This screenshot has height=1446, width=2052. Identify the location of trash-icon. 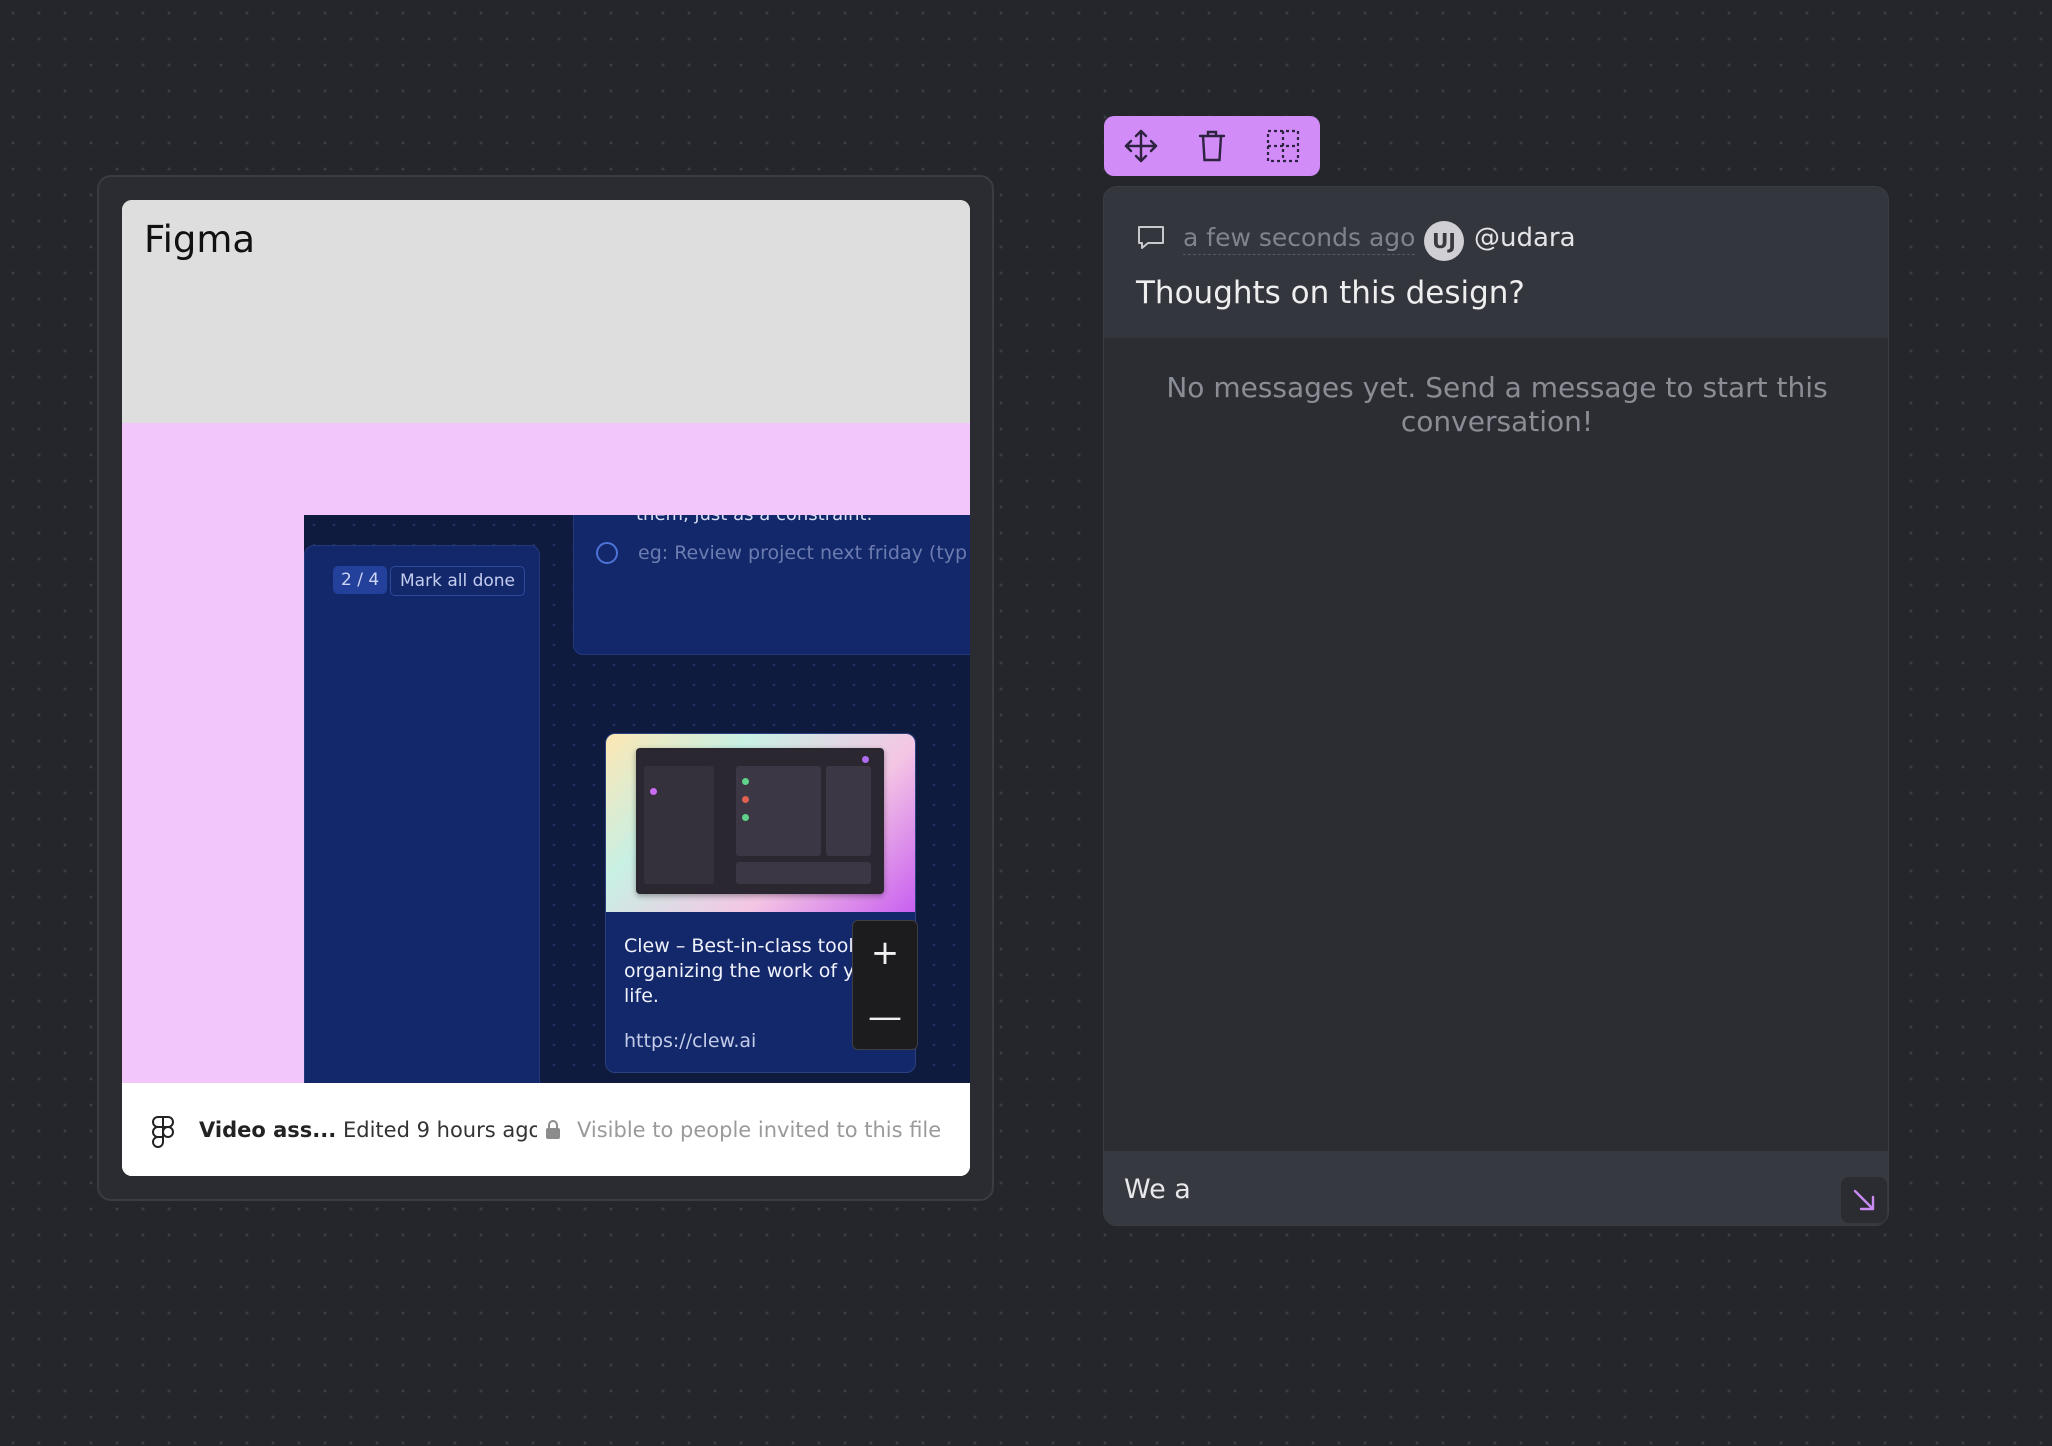
(1212, 146).